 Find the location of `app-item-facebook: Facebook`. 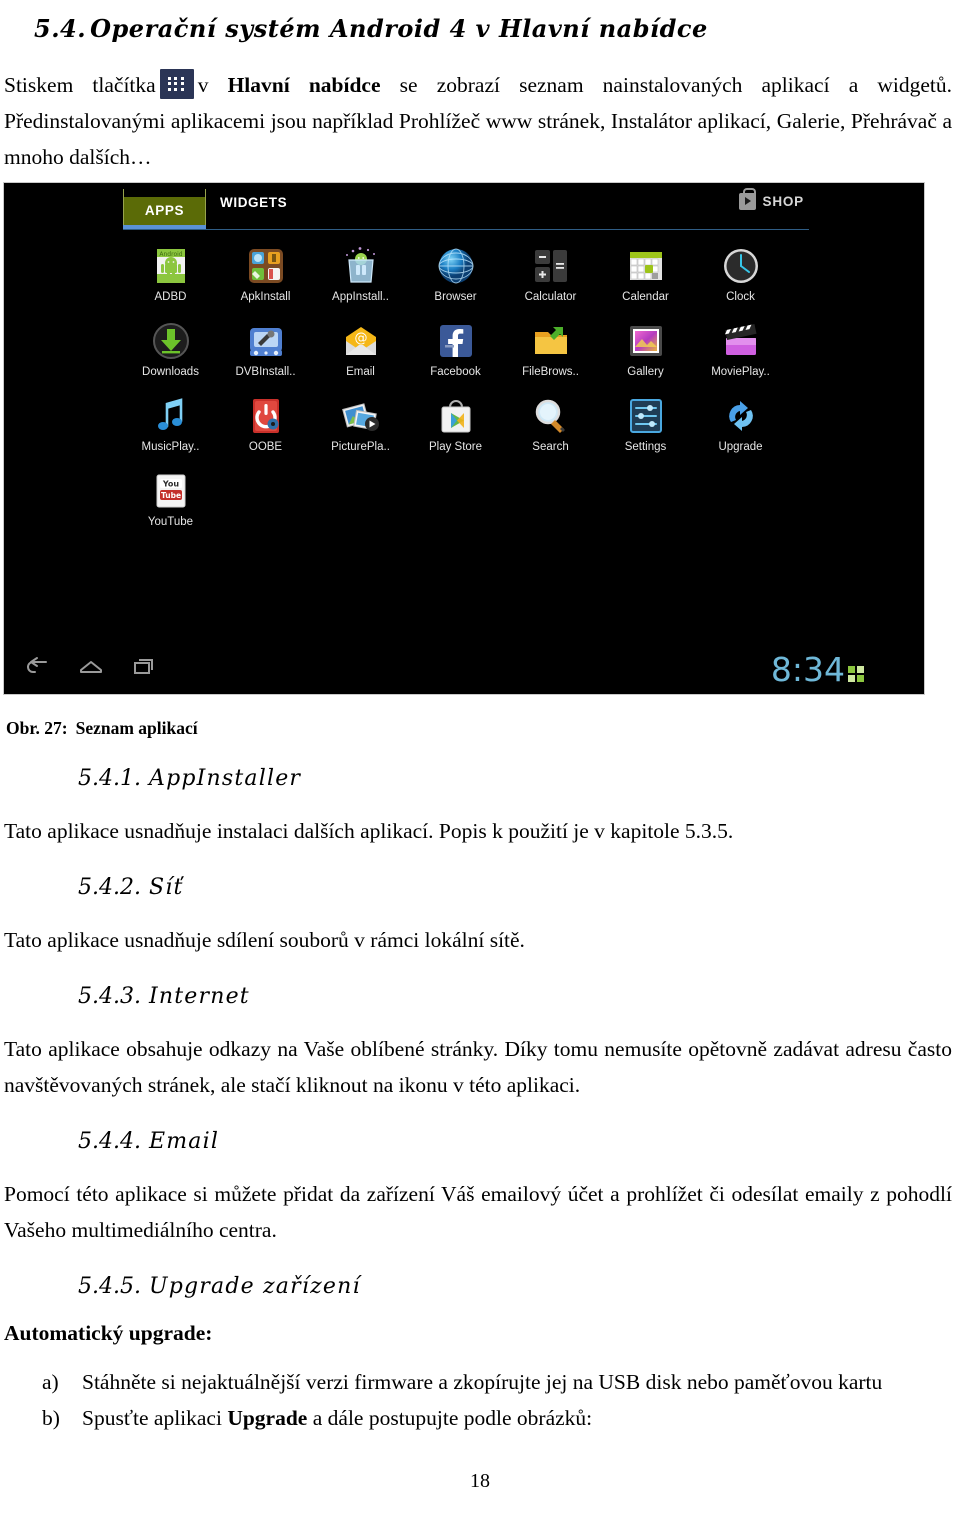

app-item-facebook: Facebook is located at coordinates (455, 353).